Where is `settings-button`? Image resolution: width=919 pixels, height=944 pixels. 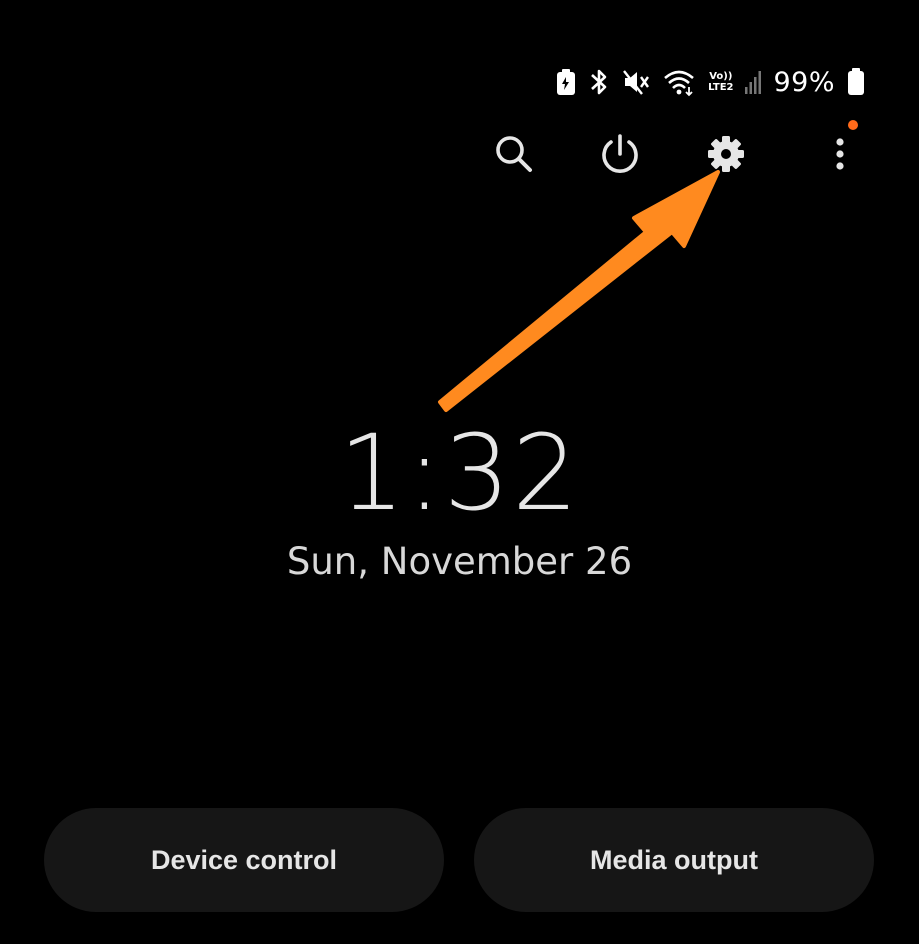 settings-button is located at coordinates (726, 154).